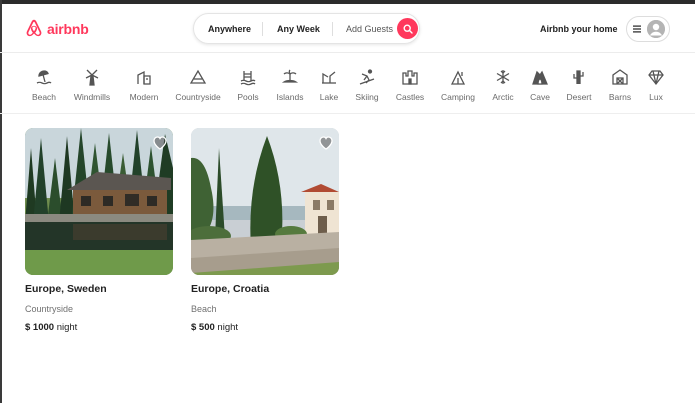 Image resolution: width=695 pixels, height=403 pixels. I want to click on search-icon, so click(407, 28).